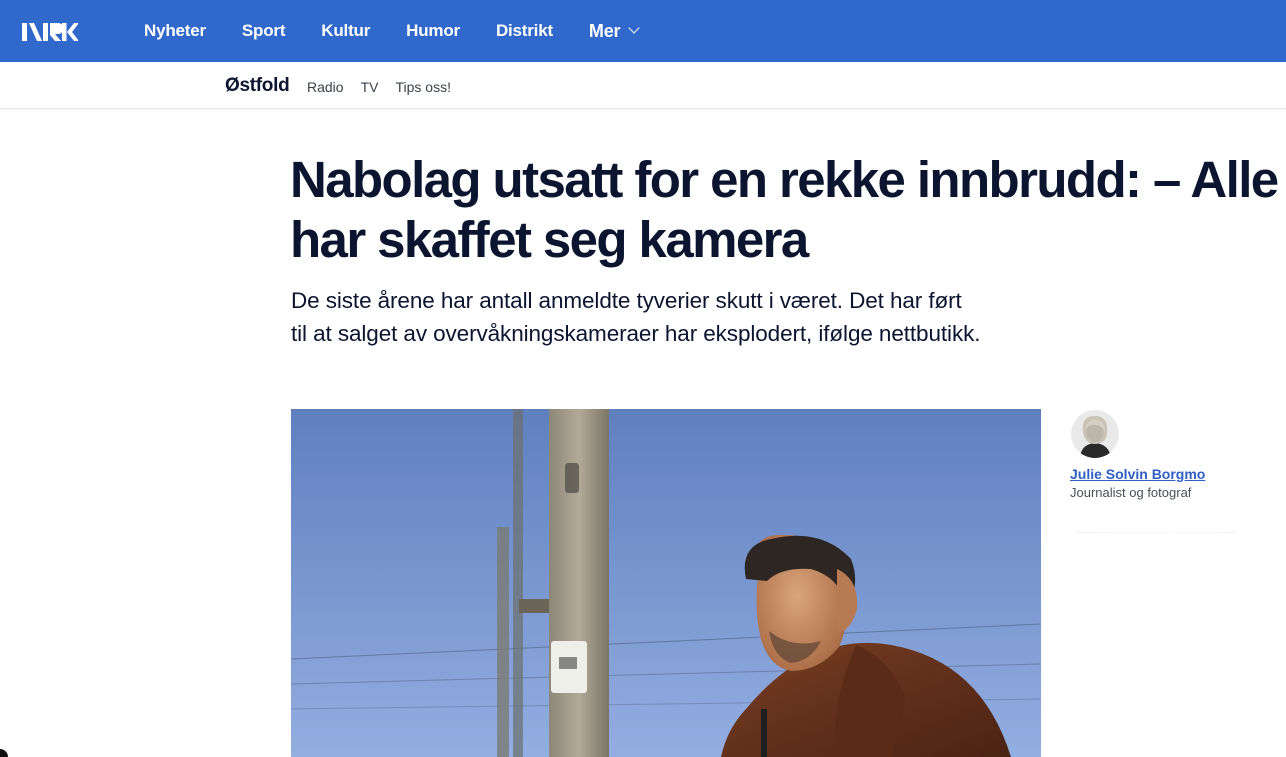 Image resolution: width=1286 pixels, height=757 pixels. Describe the element at coordinates (433, 31) in the screenshot. I see `nav-item-humor: Humor` at that location.